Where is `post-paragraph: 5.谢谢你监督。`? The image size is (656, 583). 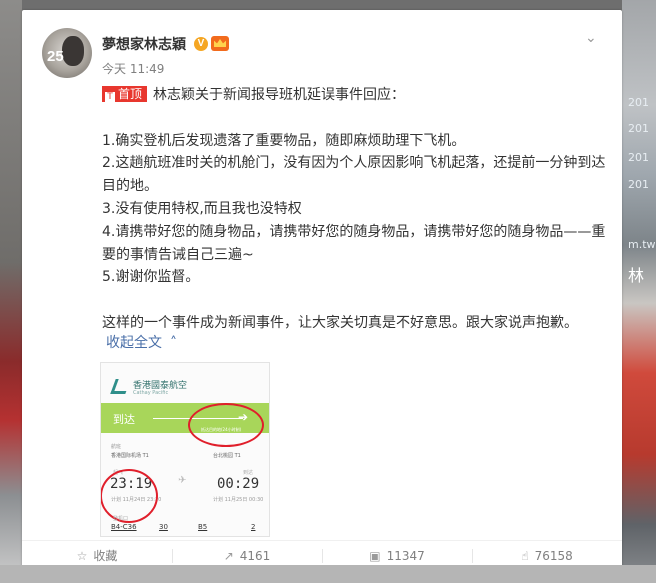 post-paragraph: 5.谢谢你监督。 is located at coordinates (151, 277).